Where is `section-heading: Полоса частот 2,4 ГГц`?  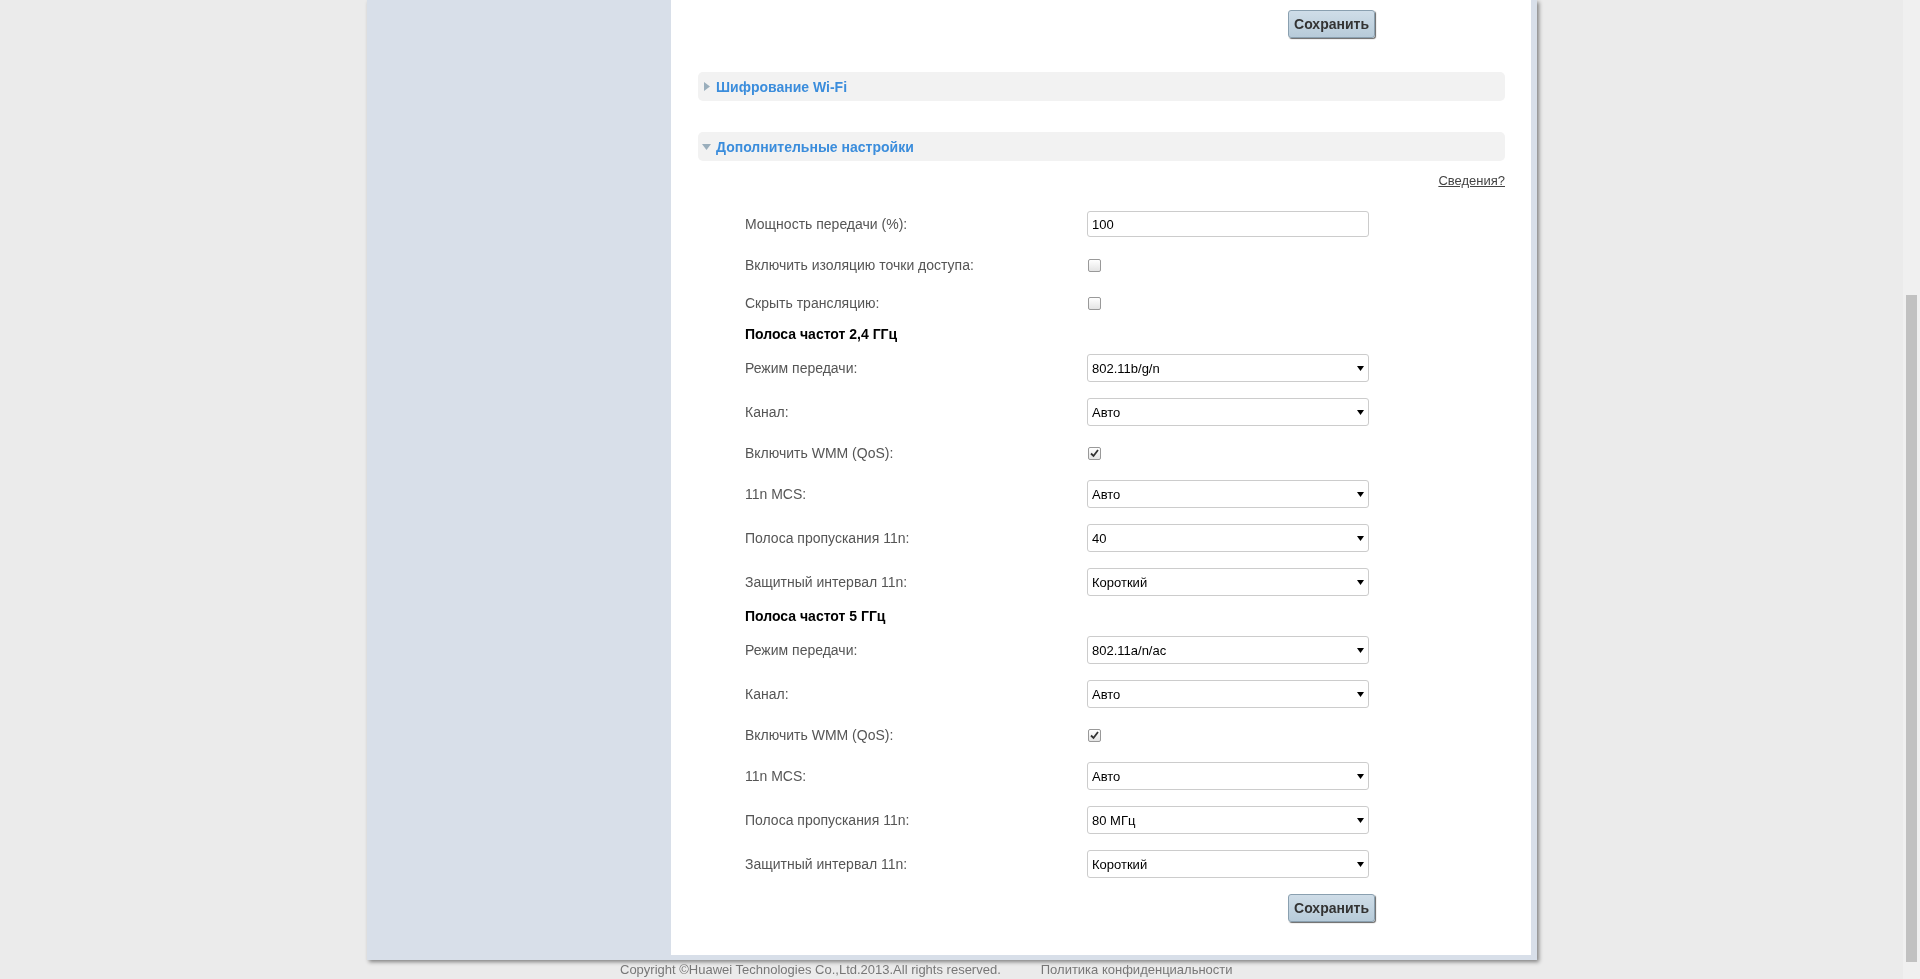
section-heading: Полоса частот 2,4 ГГц is located at coordinates (821, 334).